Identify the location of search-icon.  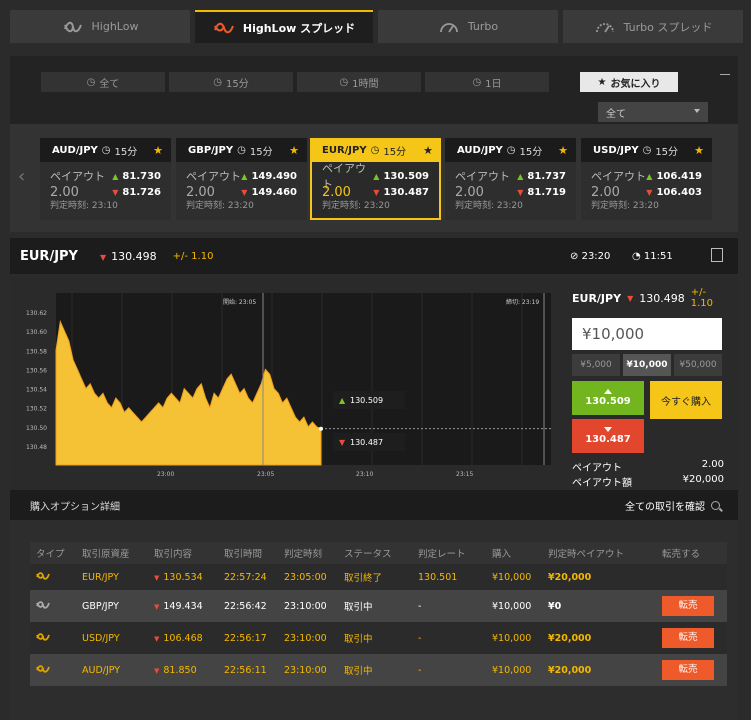
(715, 505).